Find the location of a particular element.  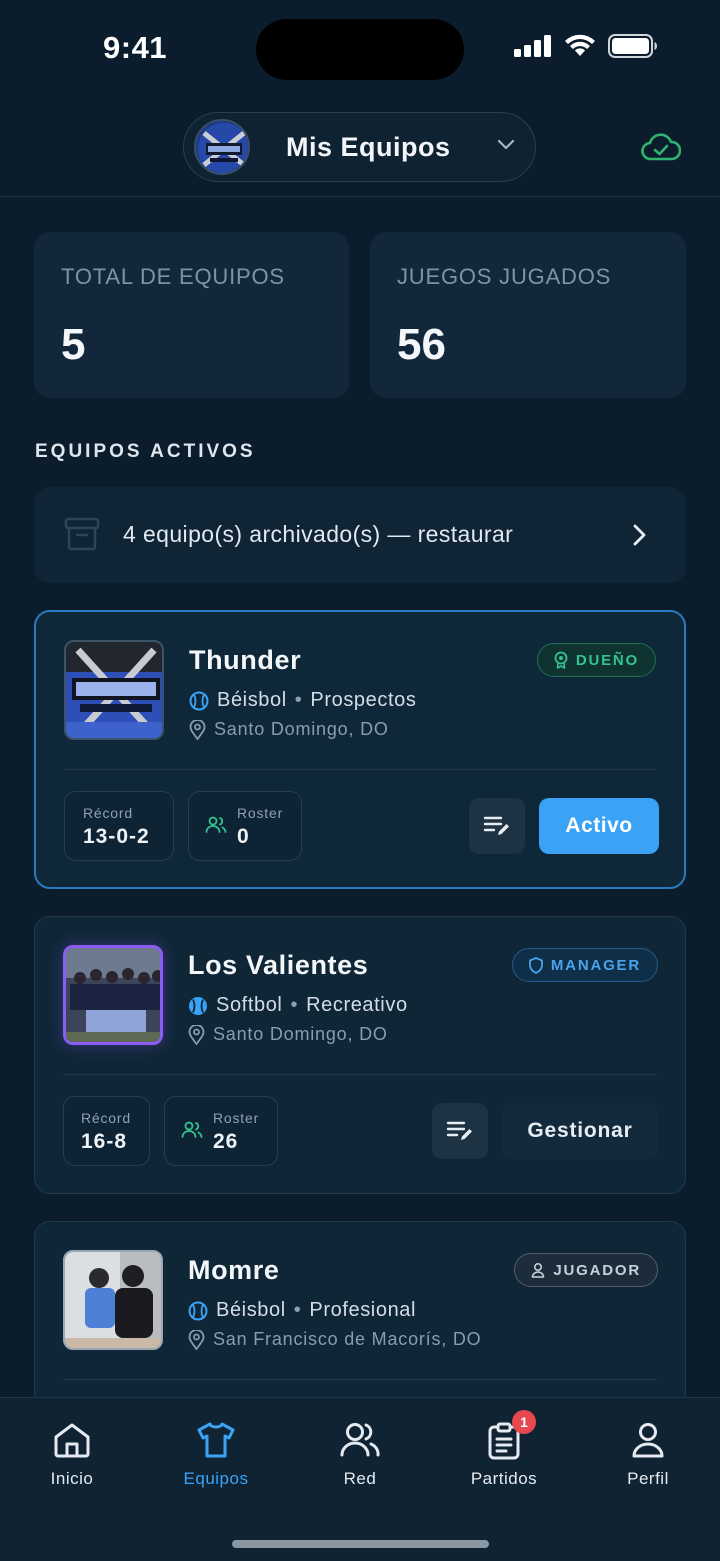

chevron-right-icon is located at coordinates (639, 535).